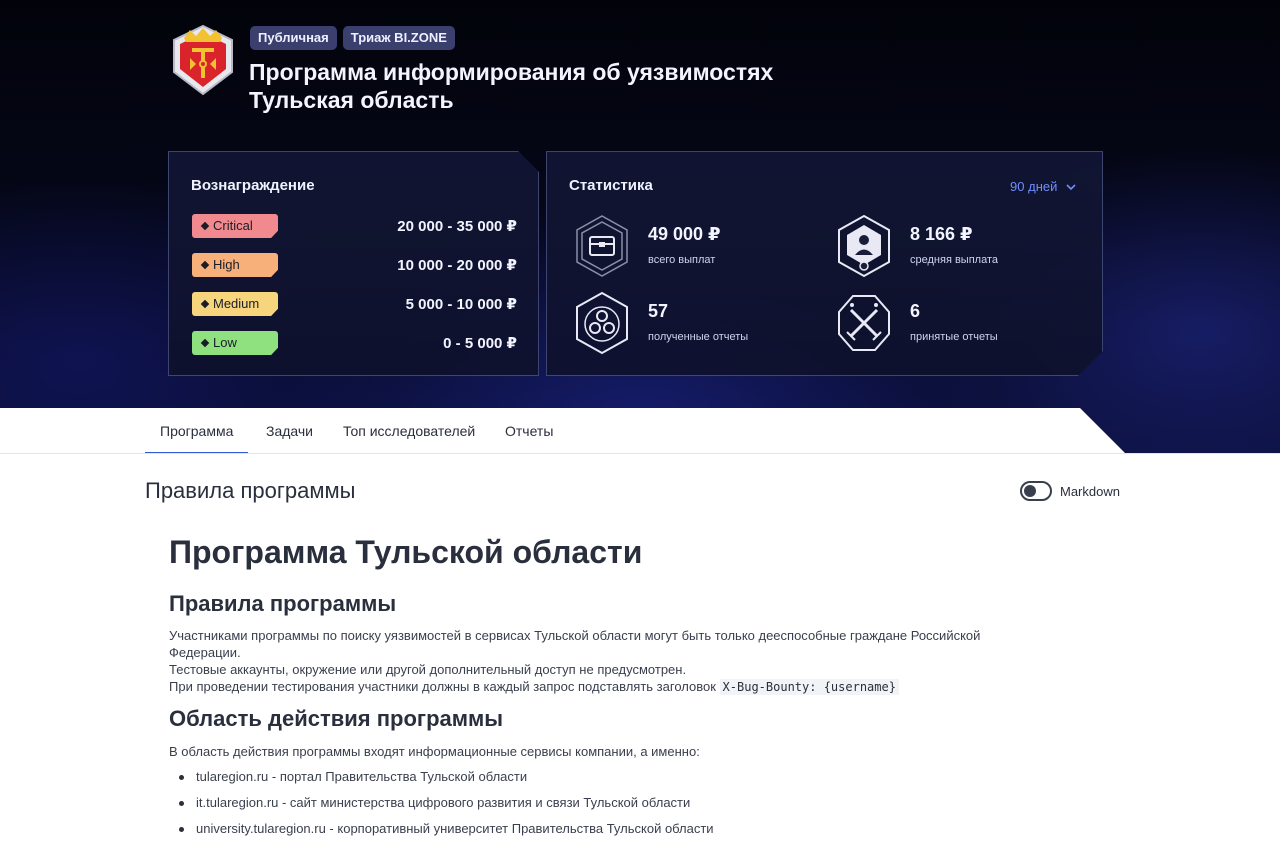 The width and height of the screenshot is (1280, 841). Describe the element at coordinates (253, 185) in the screenshot. I see `rewards-title: Вознаграждение` at that location.